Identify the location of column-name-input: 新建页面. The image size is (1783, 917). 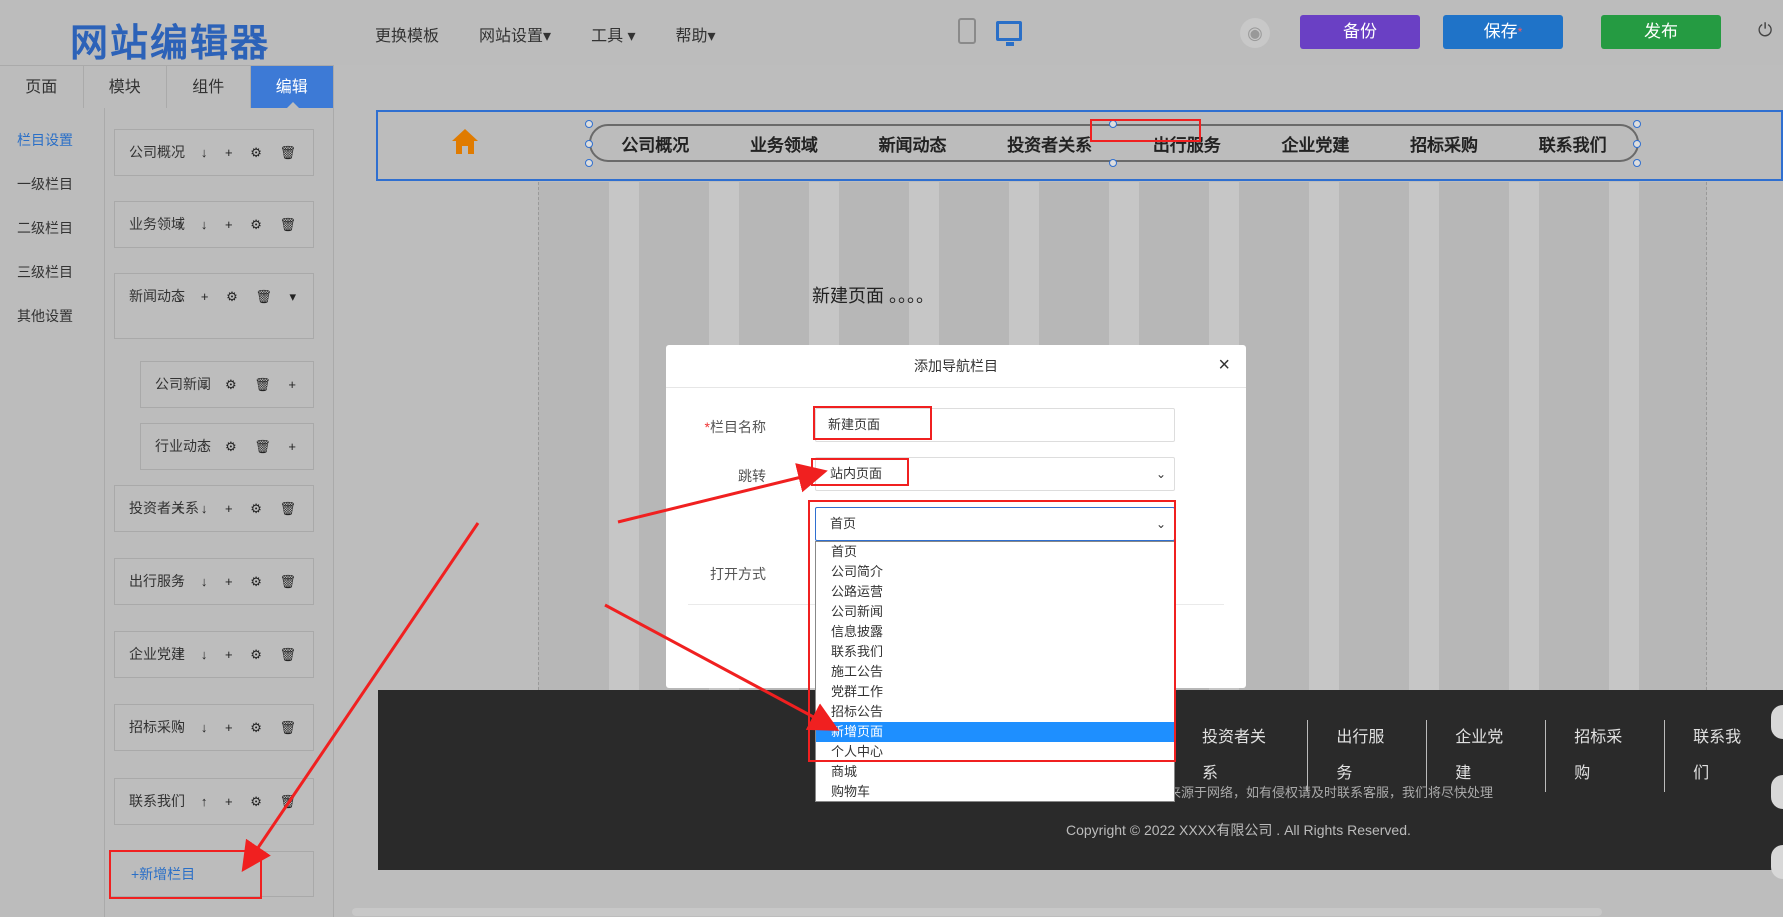
(995, 425).